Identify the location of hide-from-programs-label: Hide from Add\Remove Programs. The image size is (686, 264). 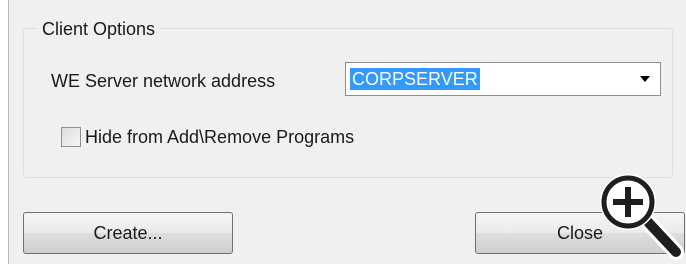
(219, 137).